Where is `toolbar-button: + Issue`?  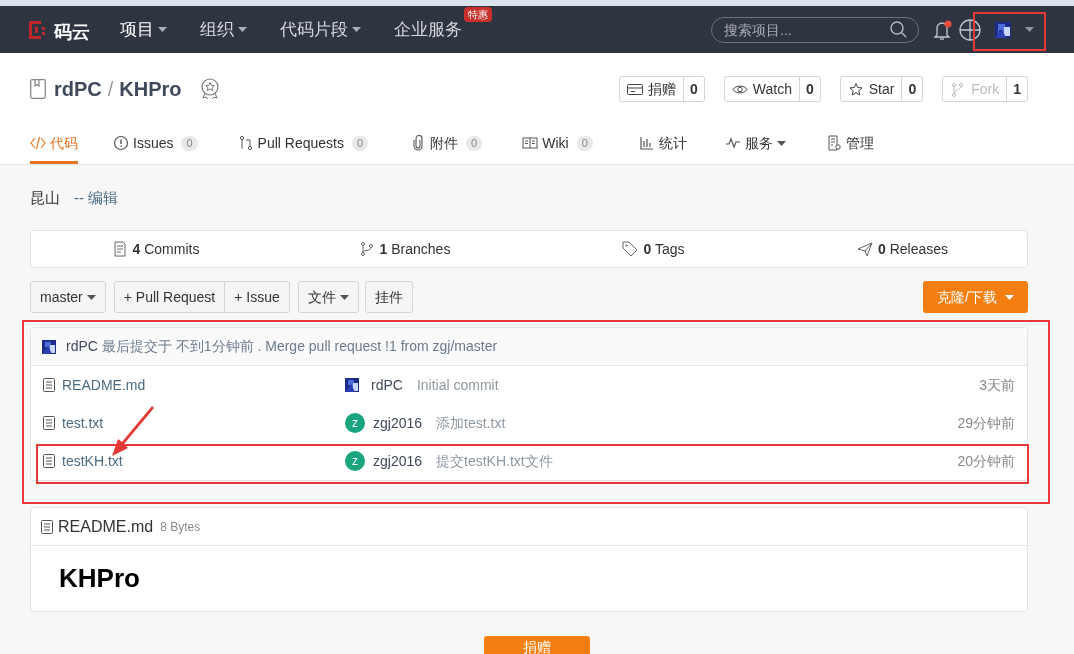
toolbar-button: + Issue is located at coordinates (257, 297).